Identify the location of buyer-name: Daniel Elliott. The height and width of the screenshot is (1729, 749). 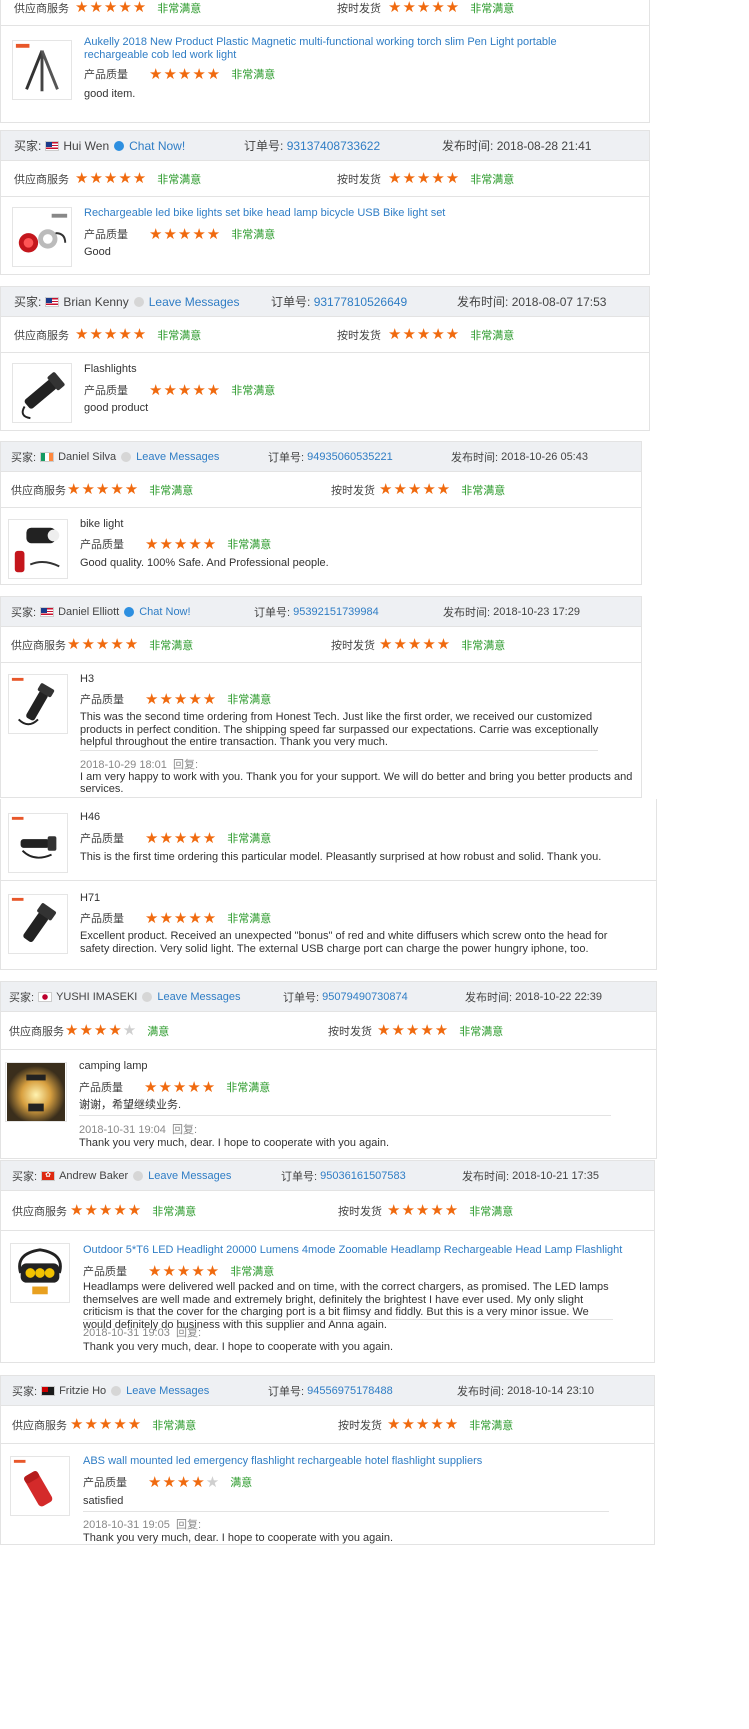
(89, 611).